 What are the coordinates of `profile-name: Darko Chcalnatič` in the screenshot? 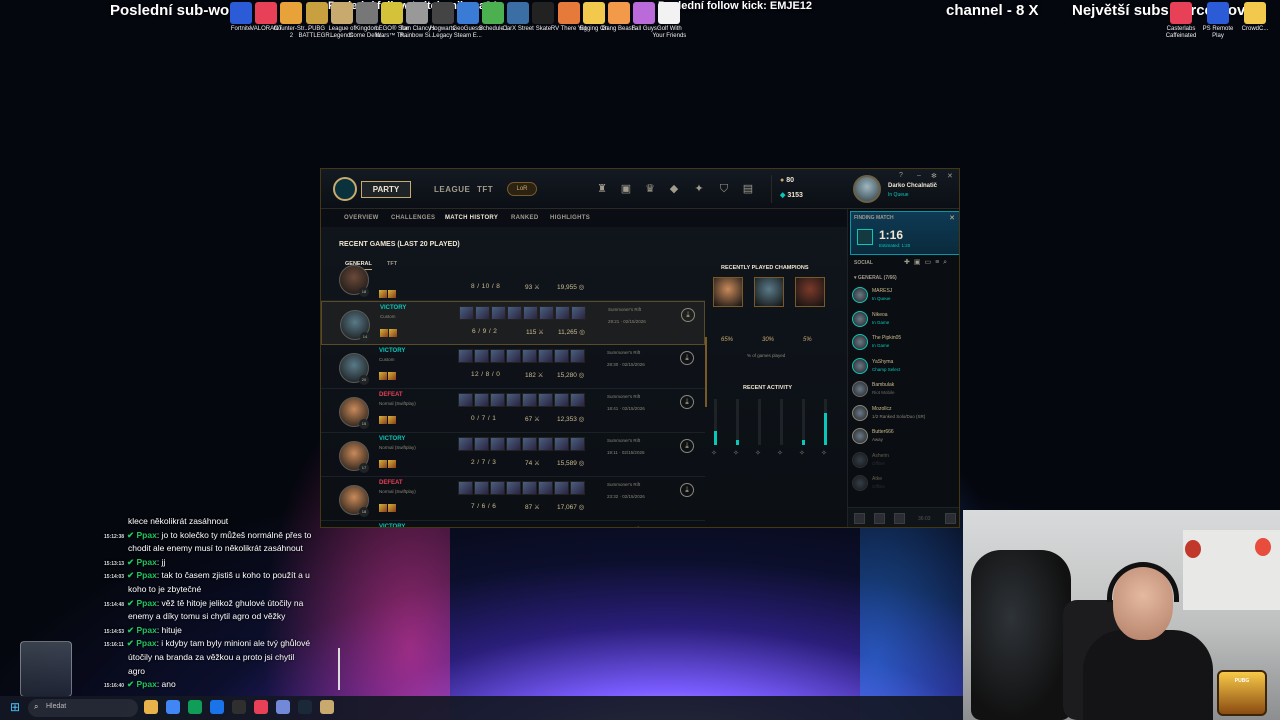 It's located at (912, 186).